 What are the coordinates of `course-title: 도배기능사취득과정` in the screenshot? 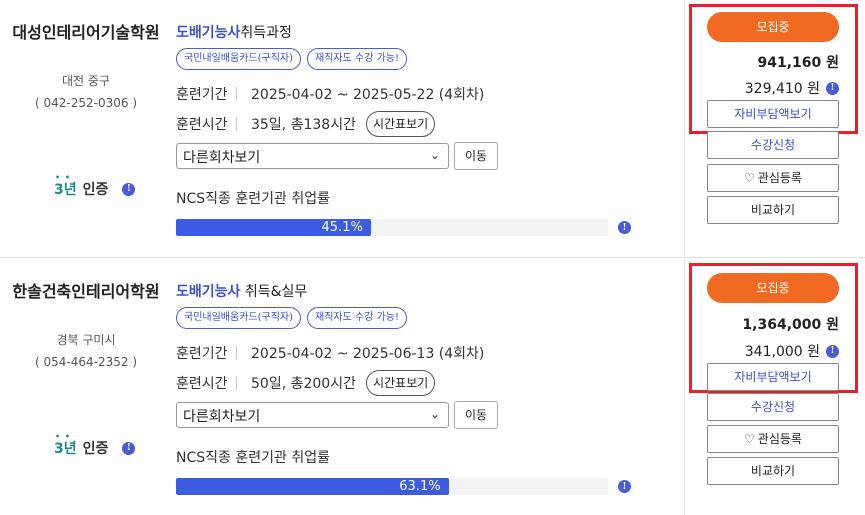 It's located at (234, 32).